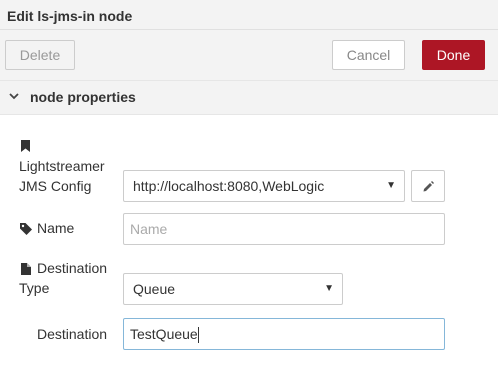  Describe the element at coordinates (25, 148) in the screenshot. I see `bookmark-icon` at that location.